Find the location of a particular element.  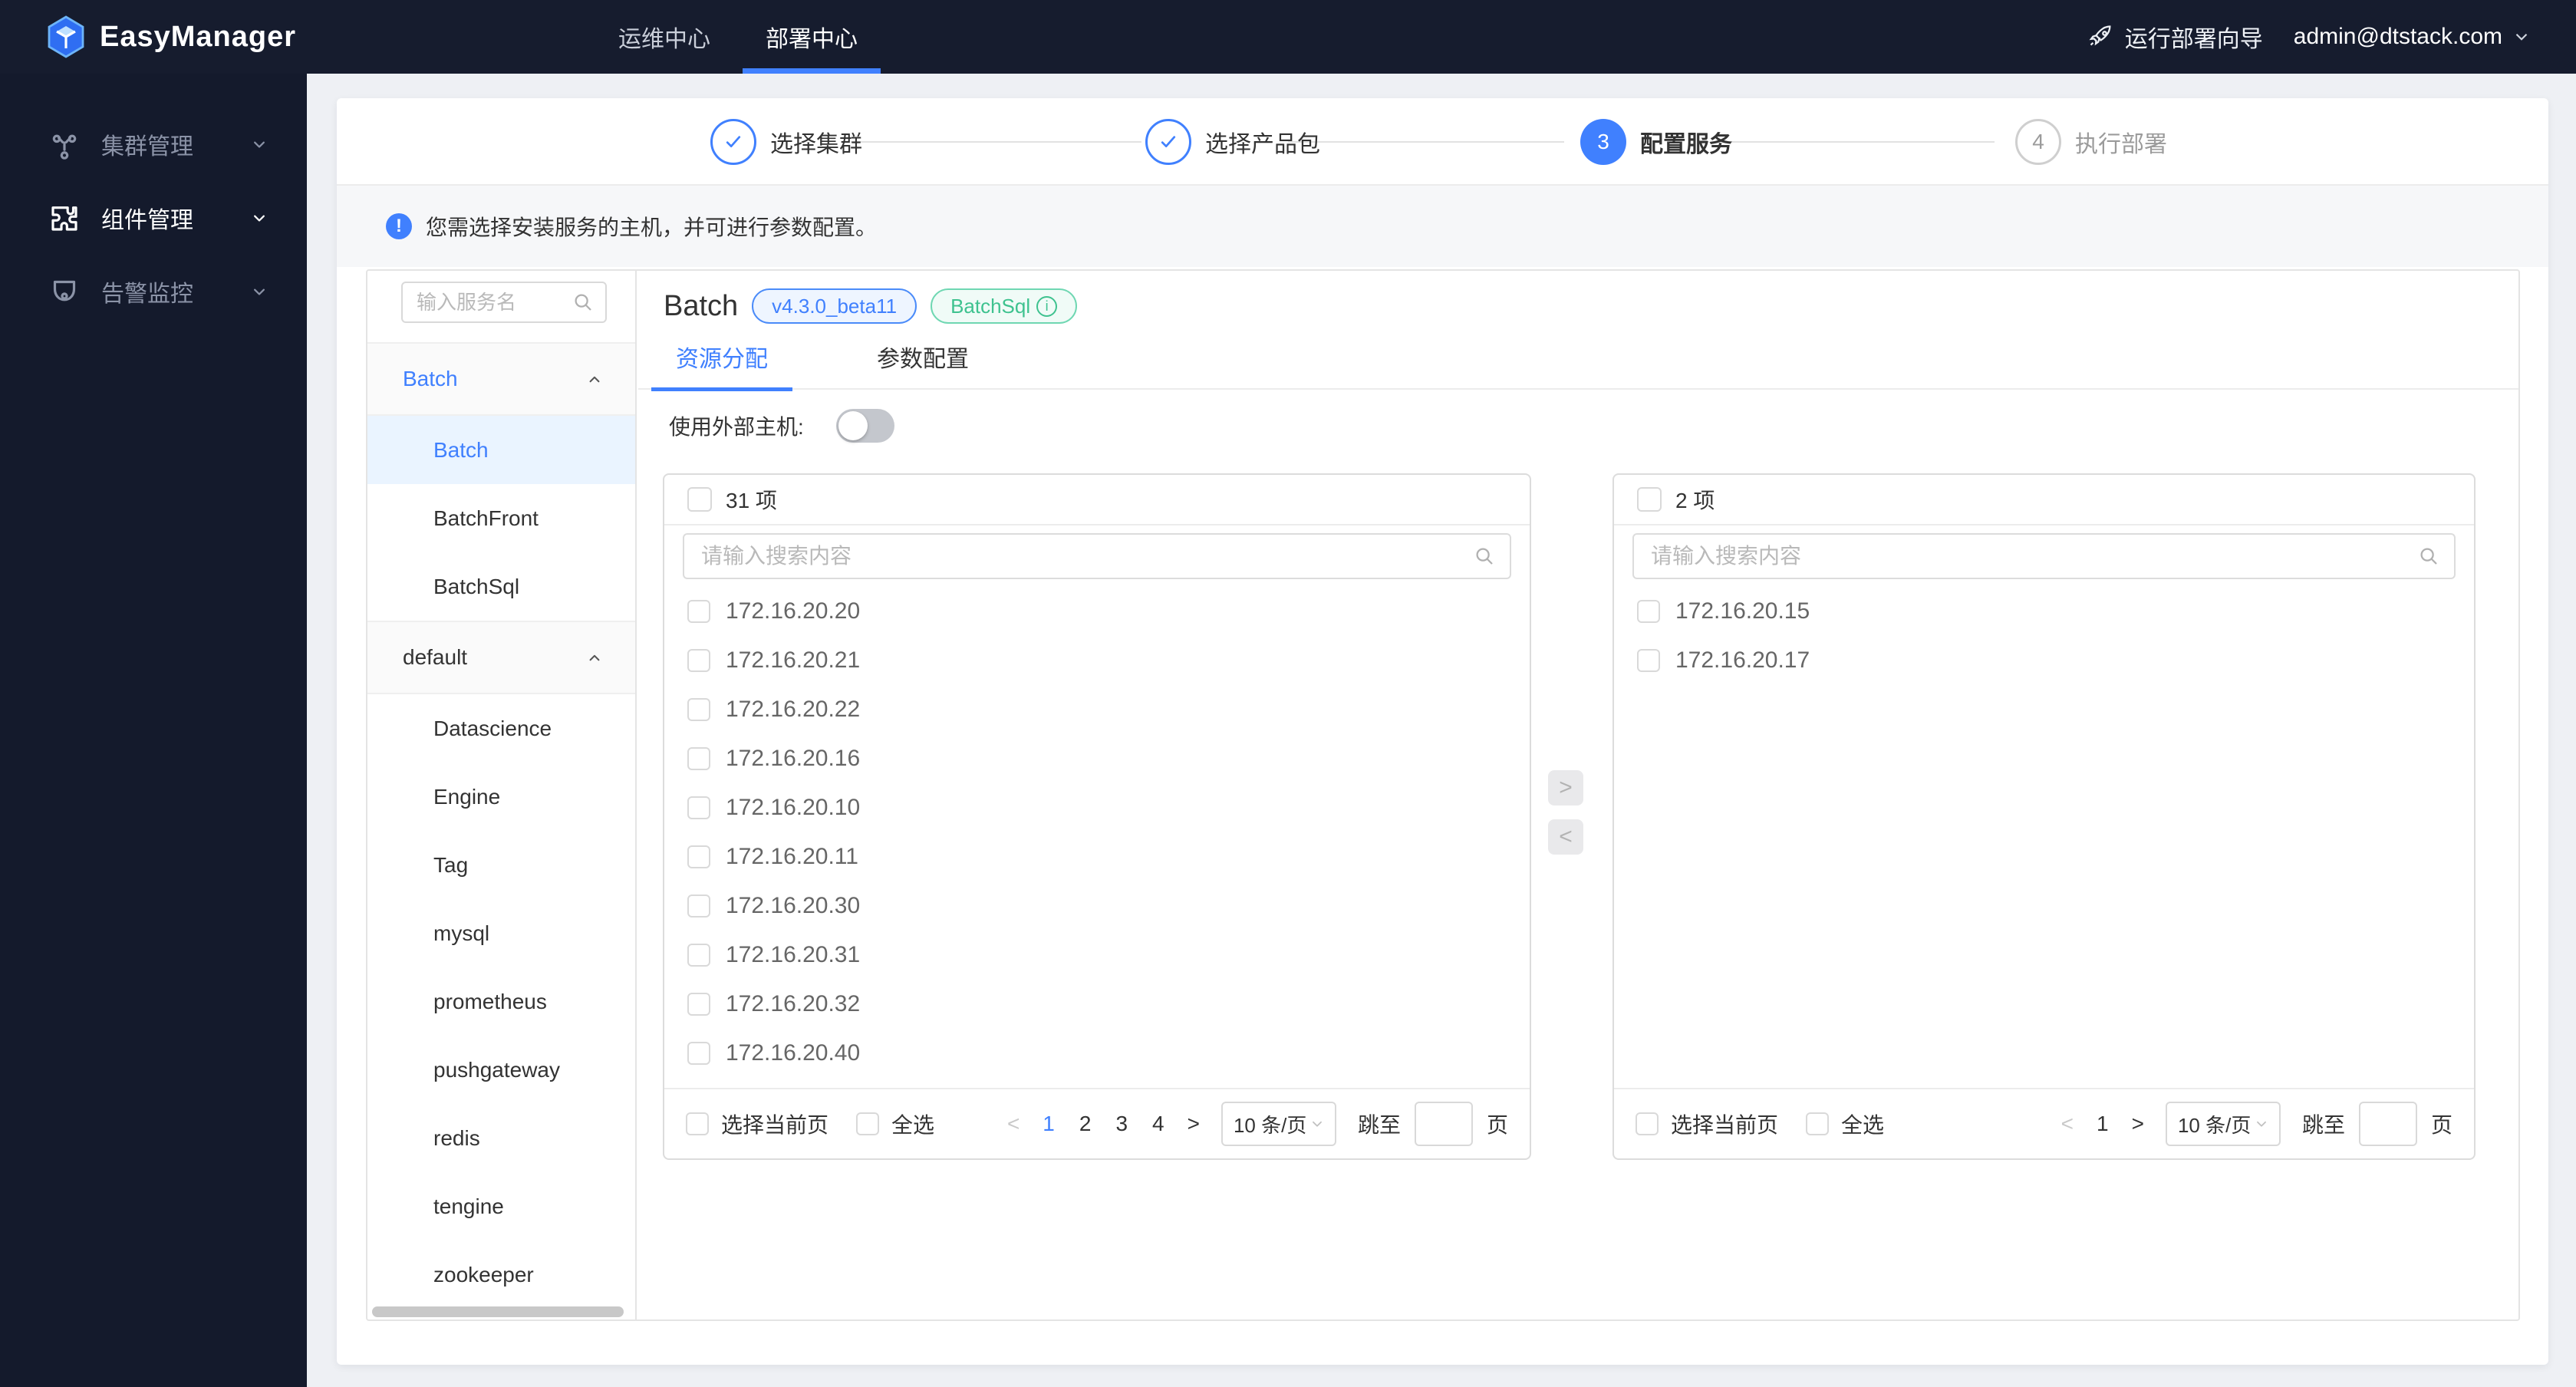

host-row: 172.16.20.21 is located at coordinates (1104, 660).